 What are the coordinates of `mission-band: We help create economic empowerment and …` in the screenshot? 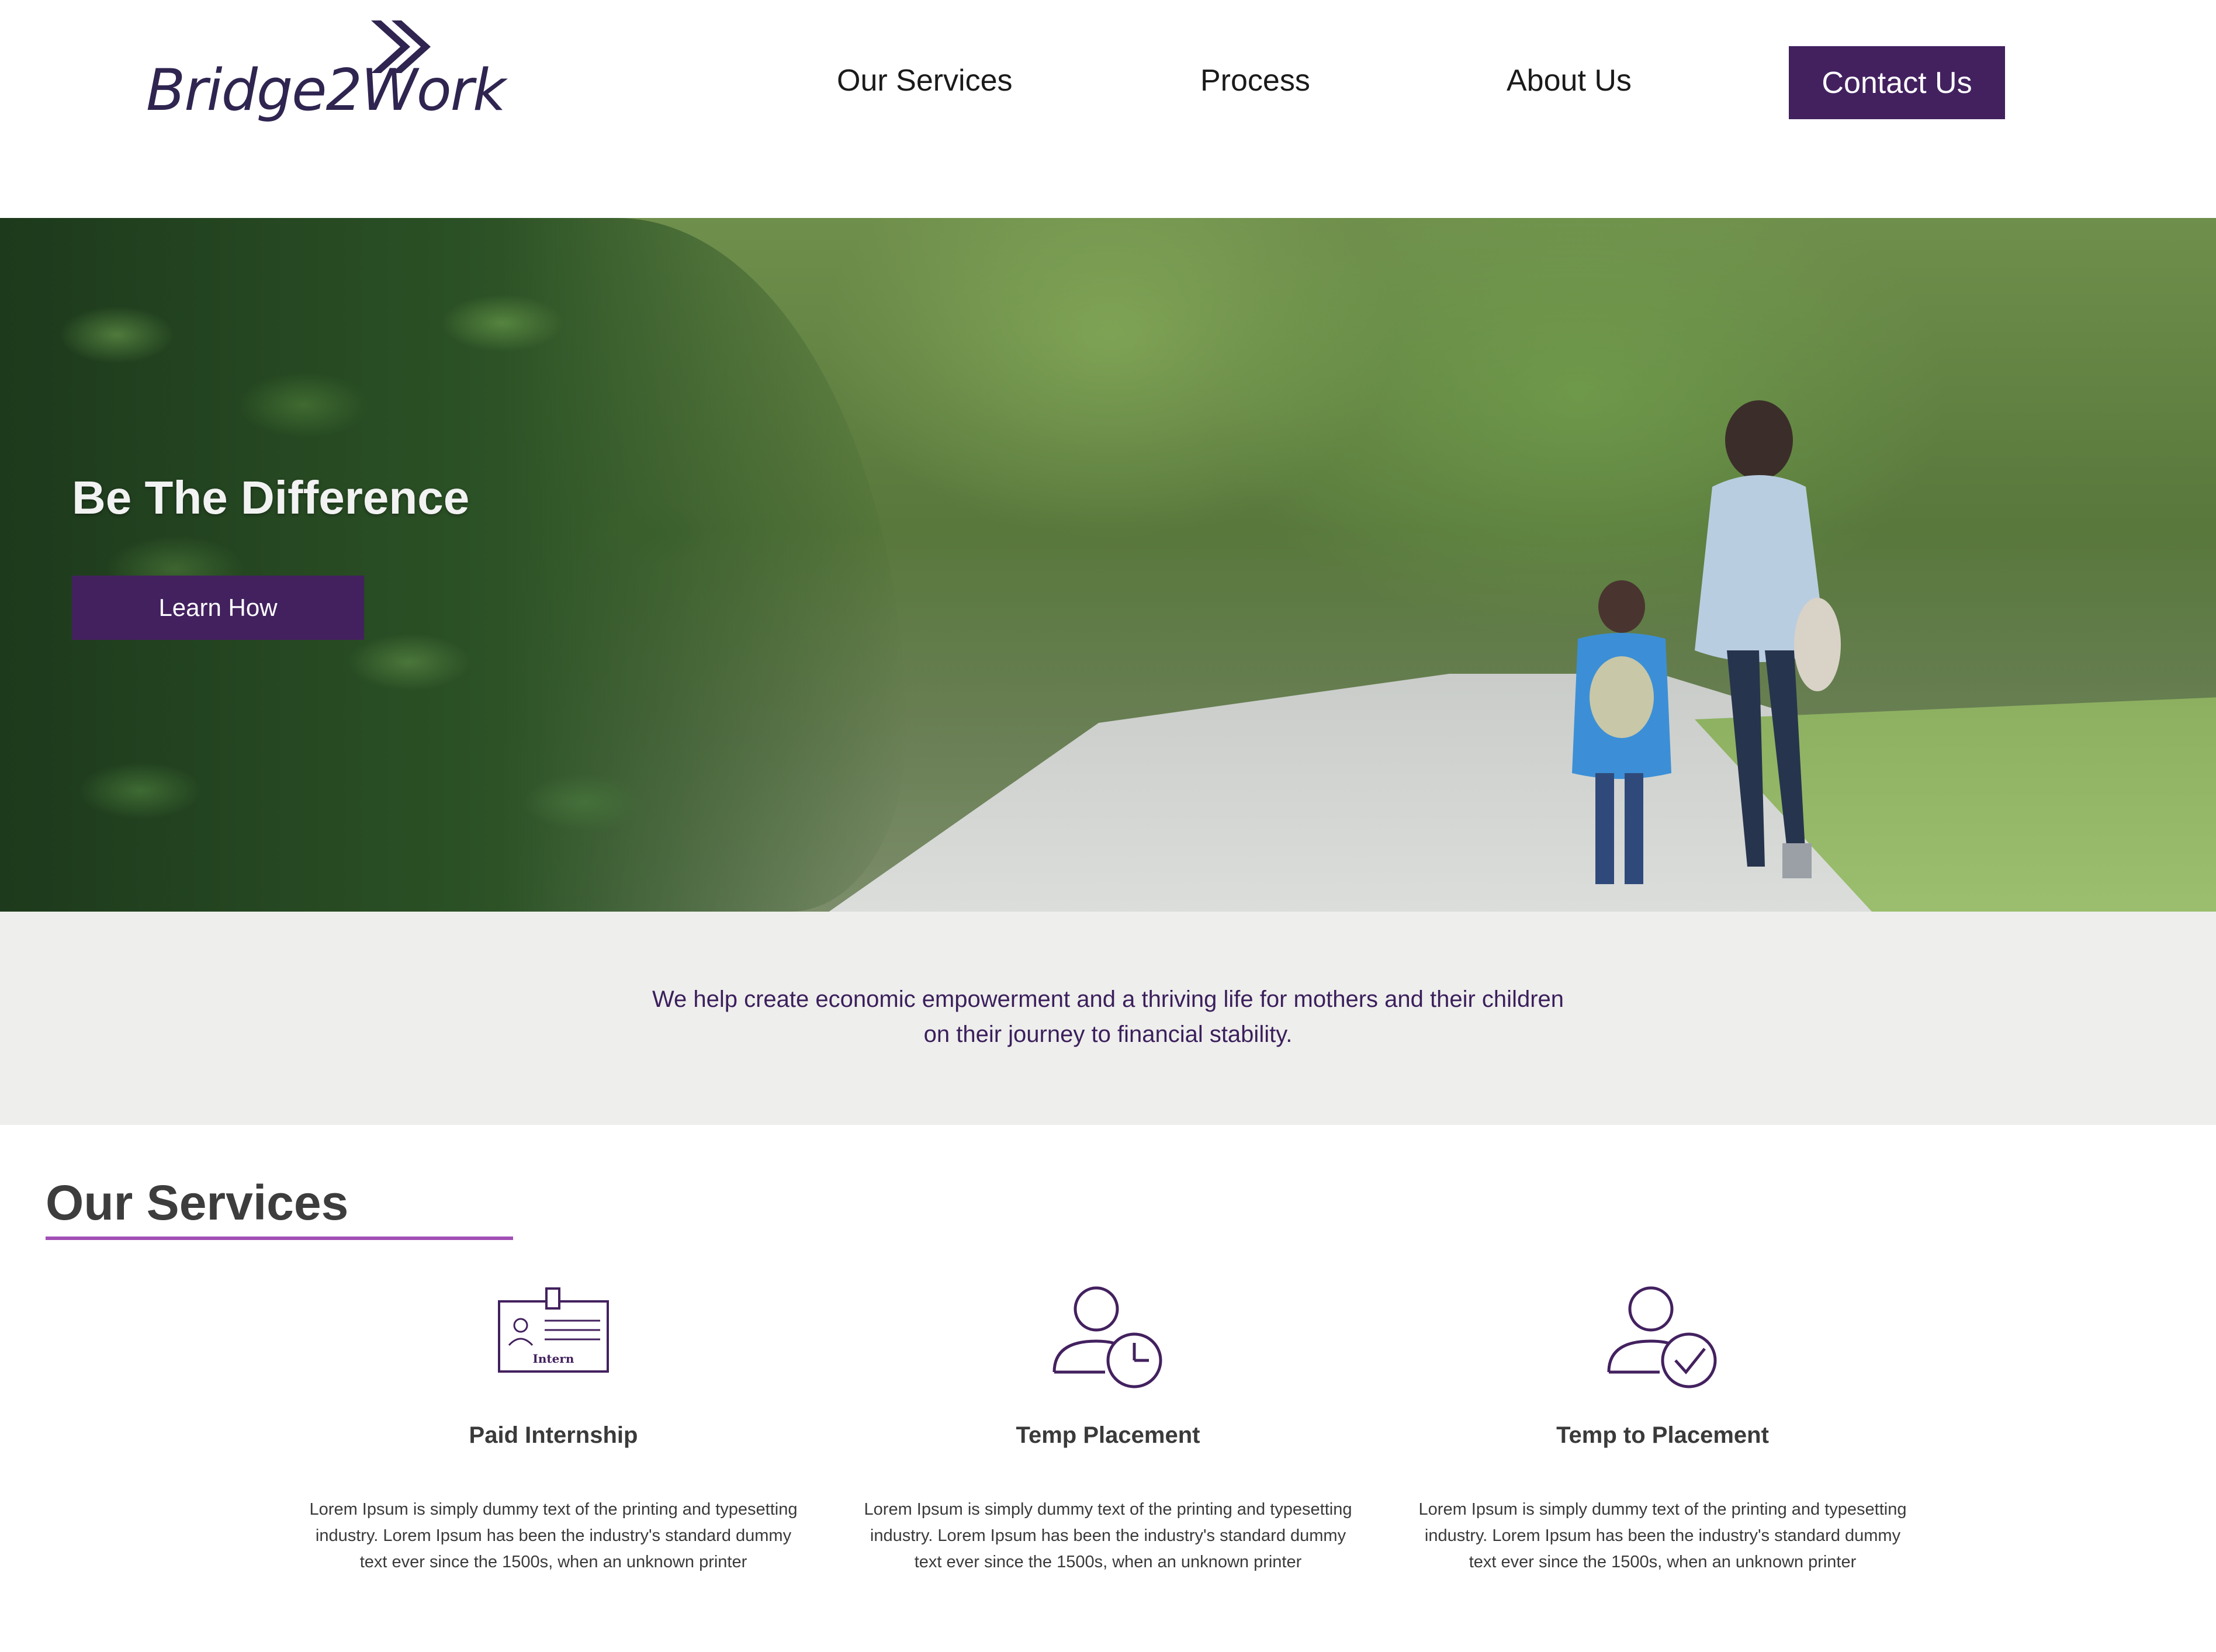 It's located at (1108, 1019).